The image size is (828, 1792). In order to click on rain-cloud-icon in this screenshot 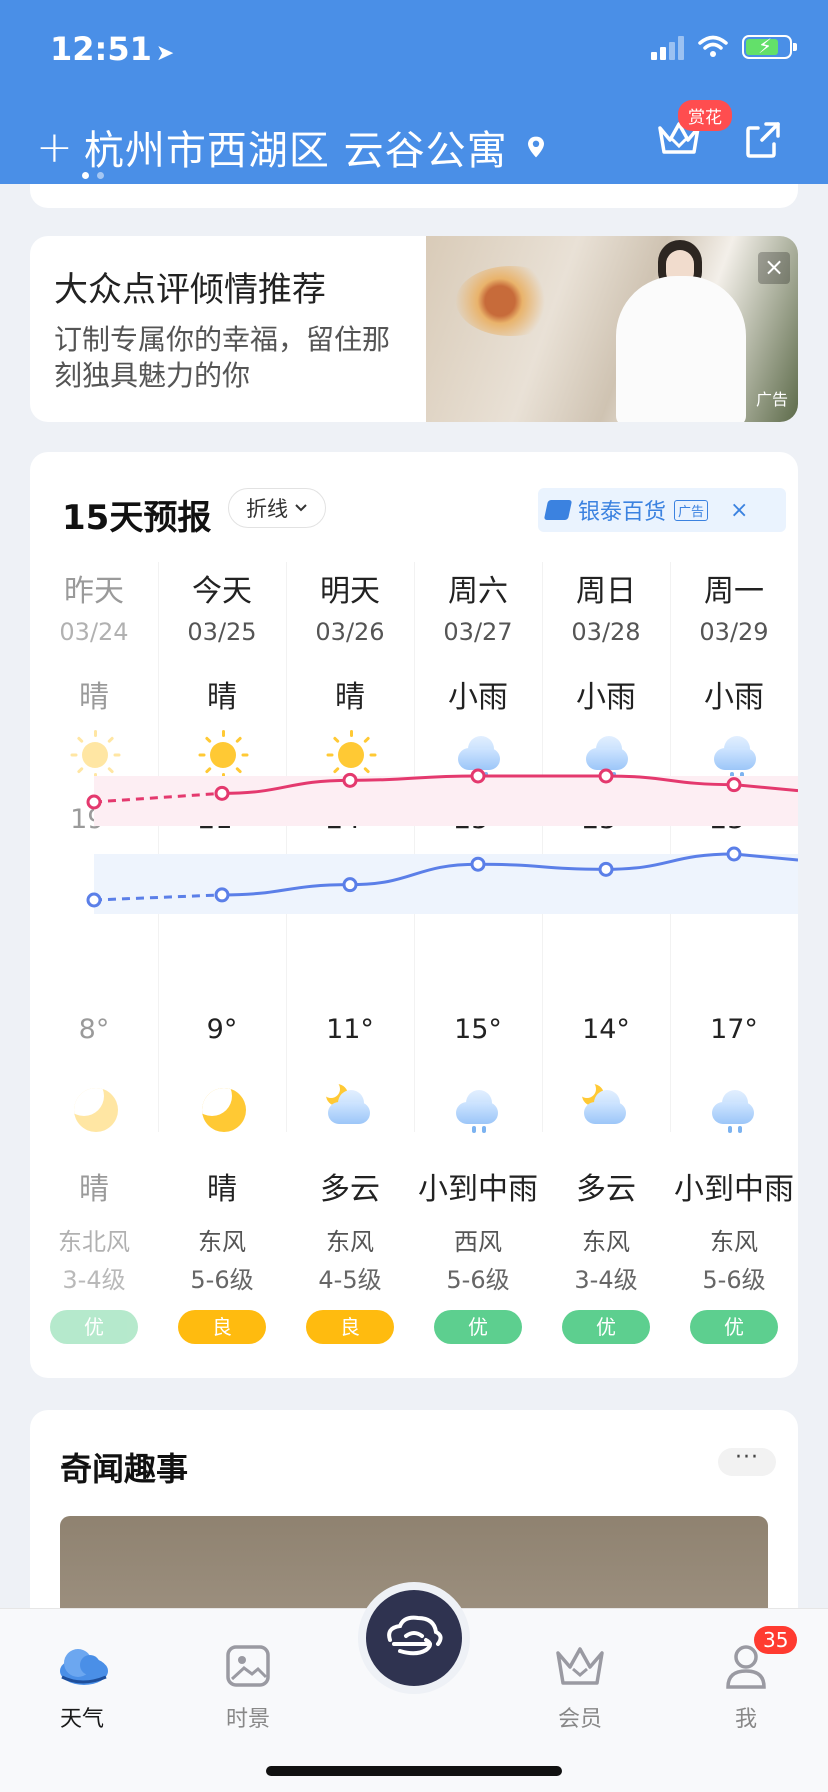, I will do `click(735, 1110)`.